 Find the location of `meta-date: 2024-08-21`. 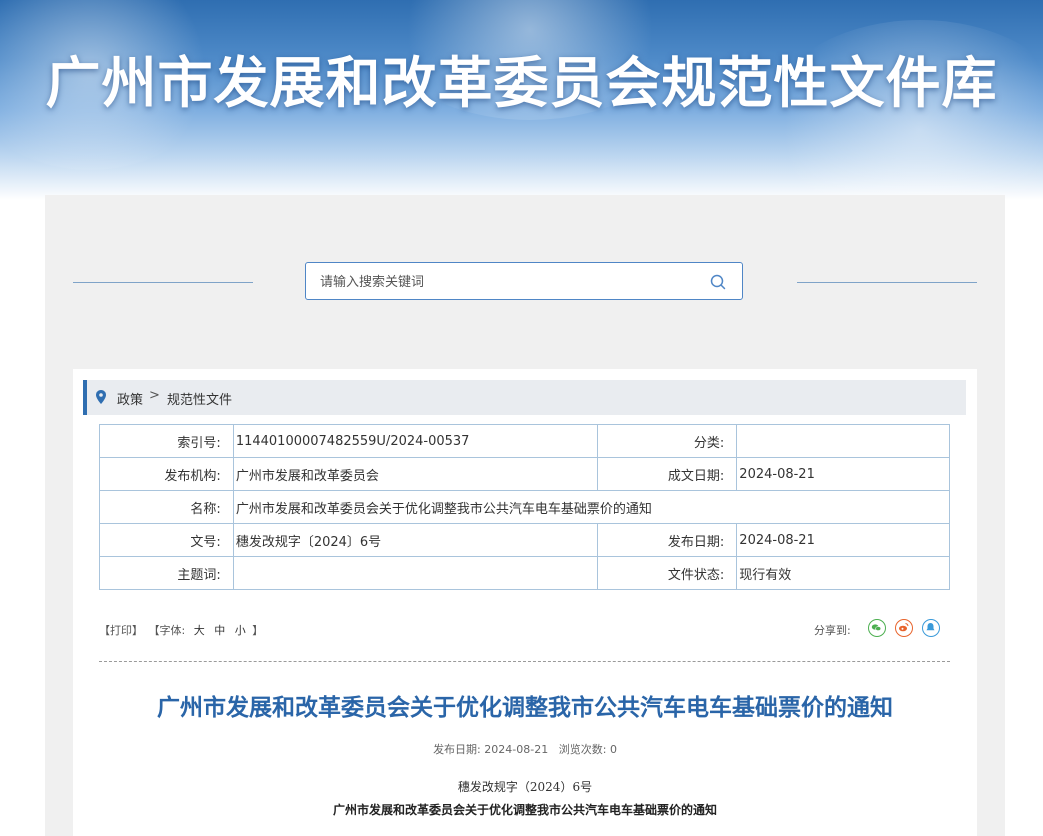

meta-date: 2024-08-21 is located at coordinates (516, 749).